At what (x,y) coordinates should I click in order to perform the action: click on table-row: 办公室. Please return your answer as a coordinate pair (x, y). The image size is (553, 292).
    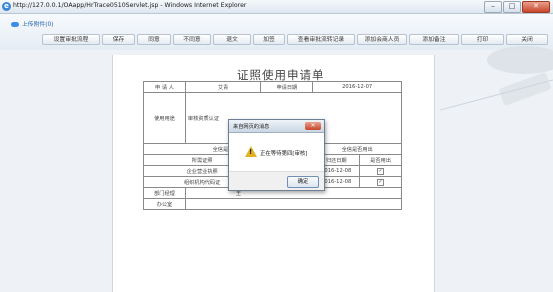
    Looking at the image, I should click on (273, 204).